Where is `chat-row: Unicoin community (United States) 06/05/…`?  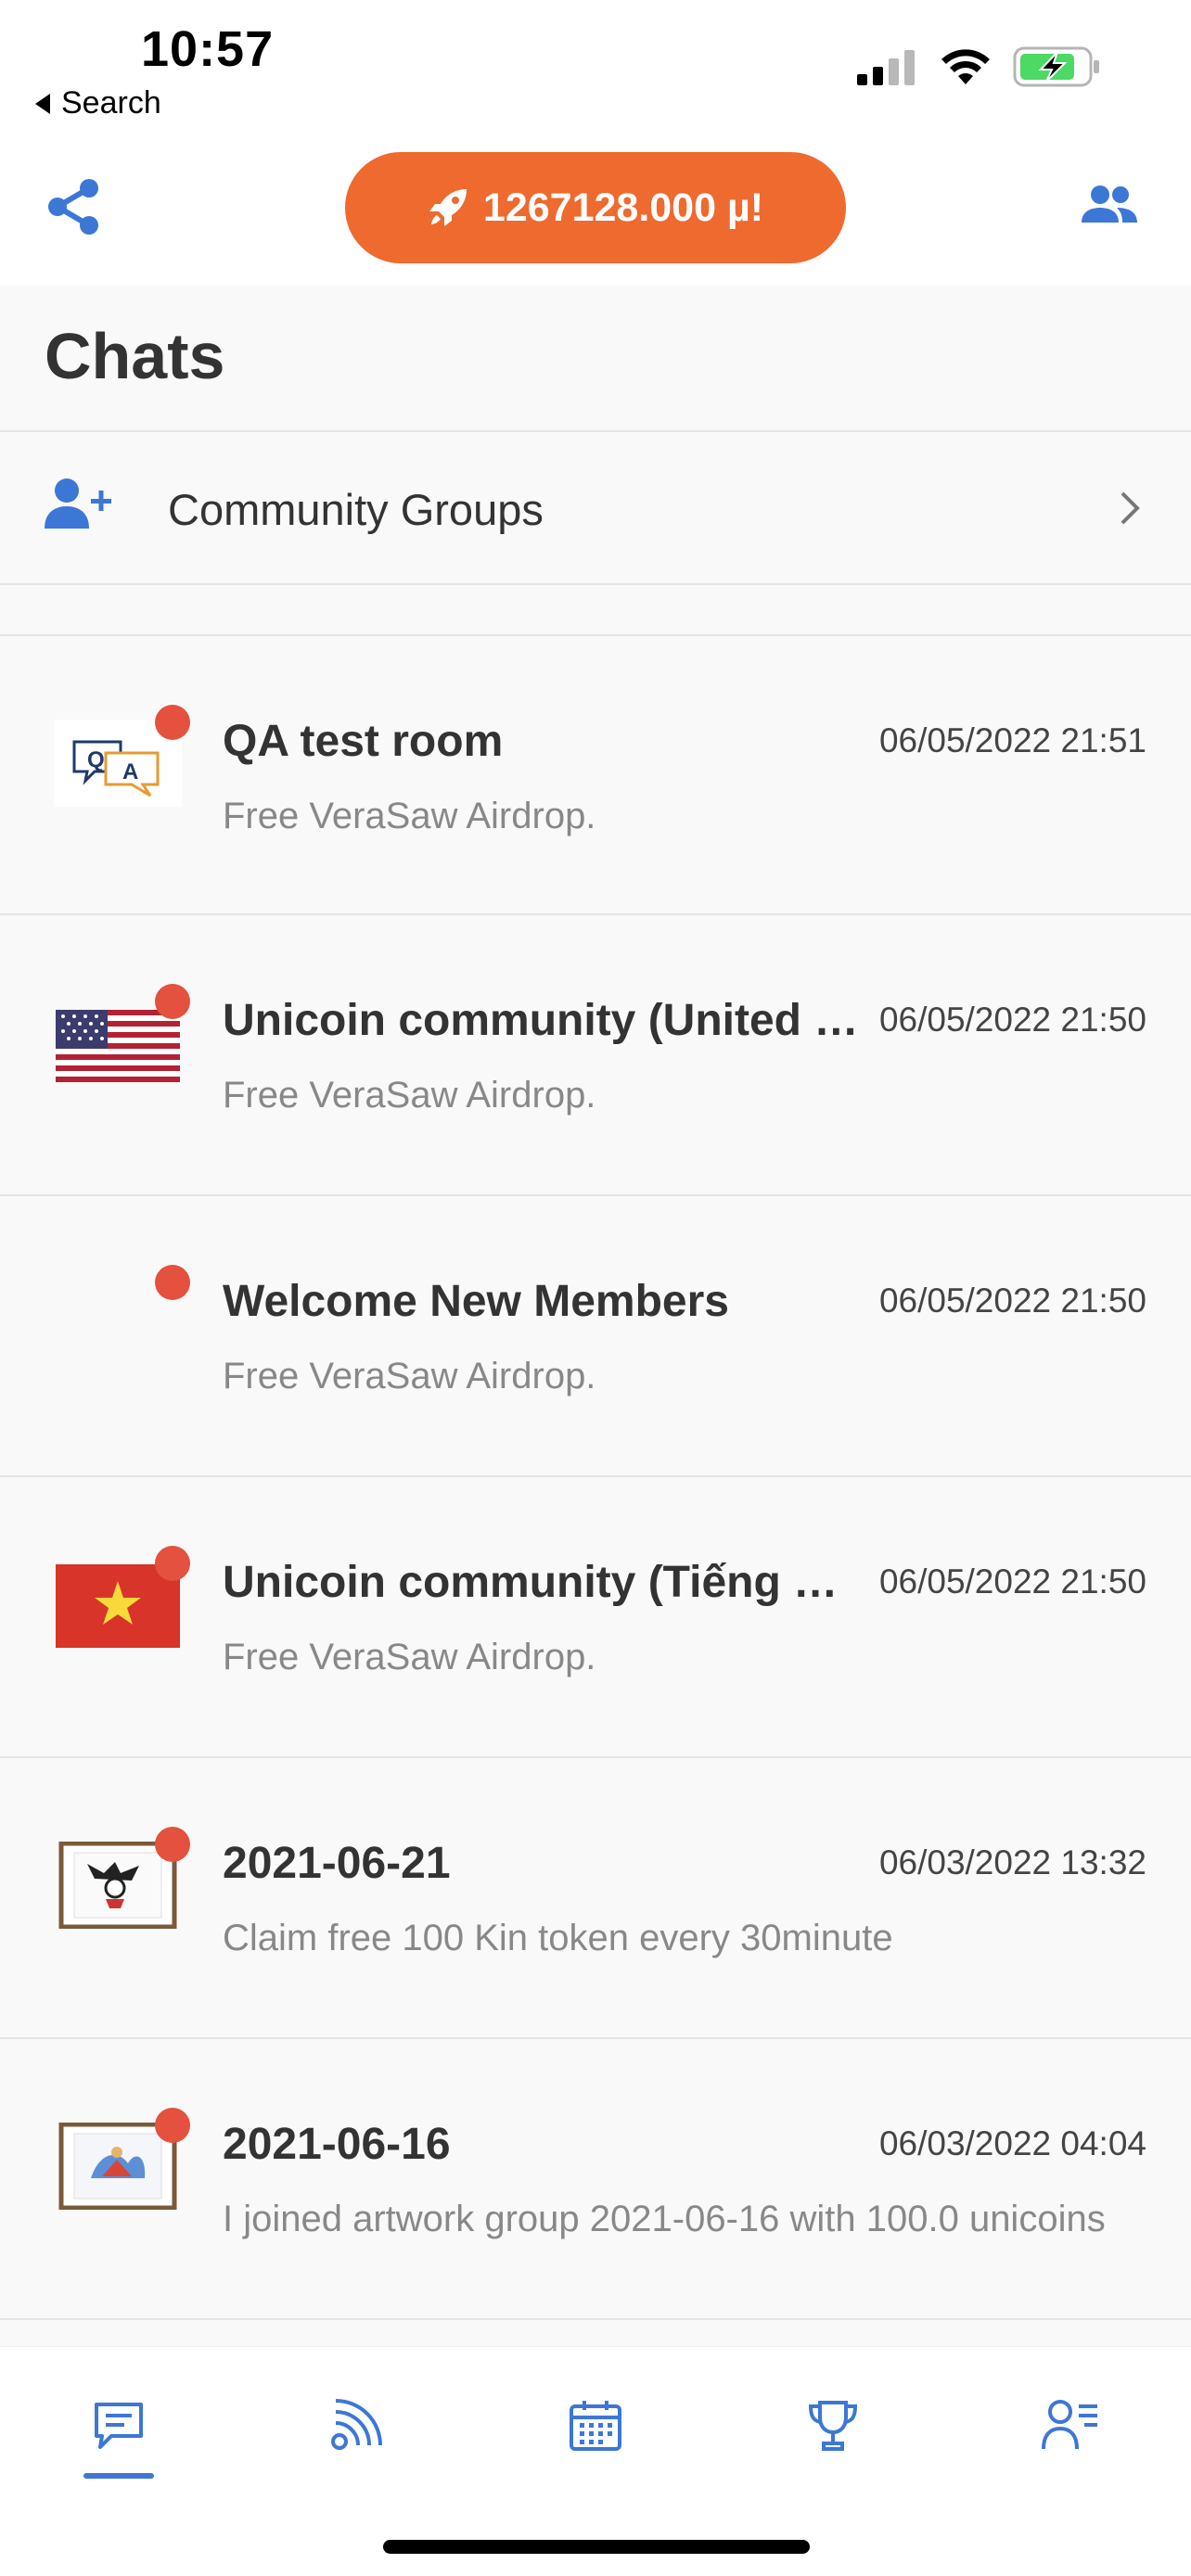
chat-row: Unicoin community (United States) 06/05/… is located at coordinates (595, 1056).